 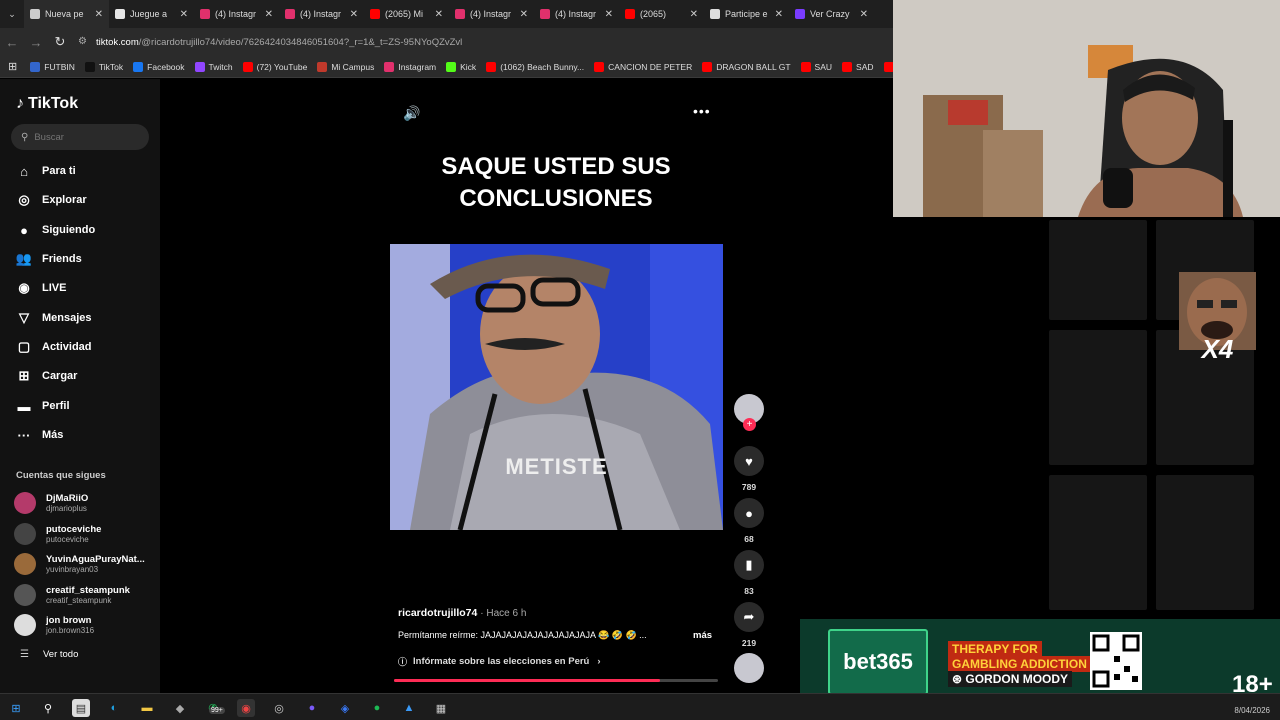 I want to click on comment-button: ● 68, so click(x=749, y=521).